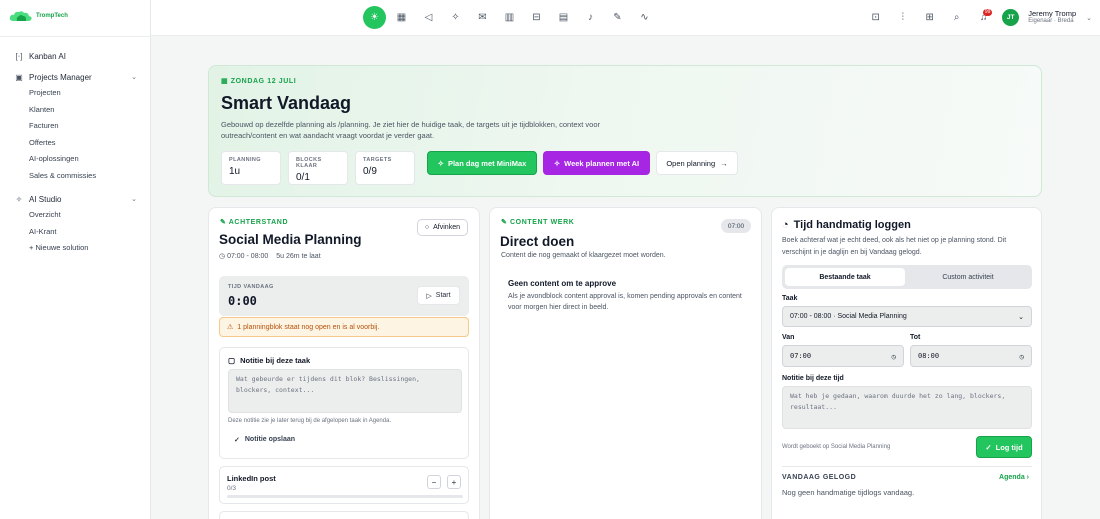 This screenshot has height=519, width=1100. I want to click on from-label: Van, so click(788, 337).